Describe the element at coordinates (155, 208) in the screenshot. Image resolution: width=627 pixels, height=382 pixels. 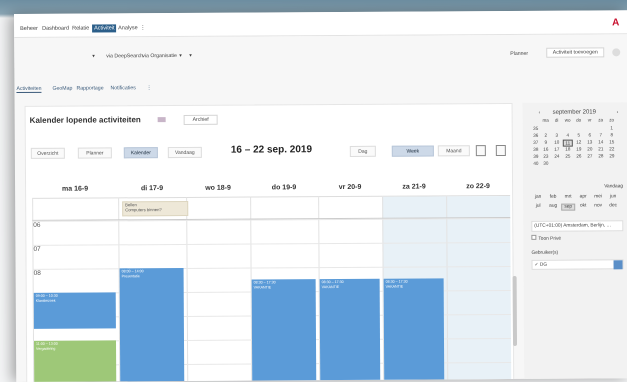
I see `all-day-event: Bellen Computers binnen?` at that location.